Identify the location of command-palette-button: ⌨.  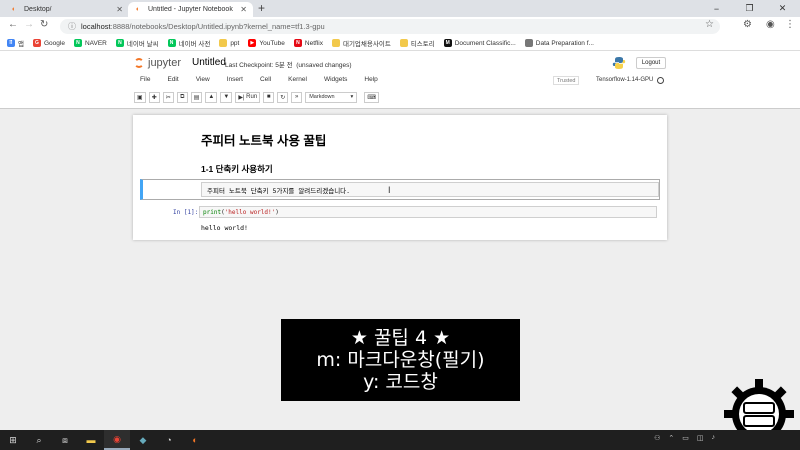
(371, 97).